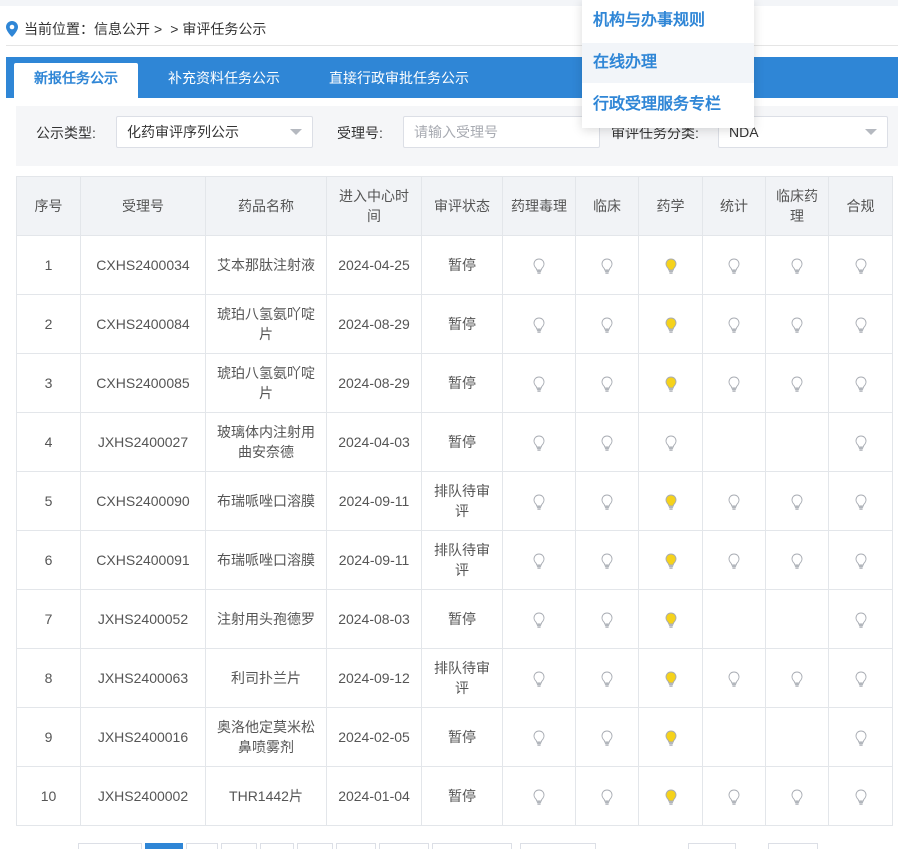  What do you see at coordinates (224, 80) in the screenshot?
I see `tab-supplement-tasks: 补充资料任务公示` at bounding box center [224, 80].